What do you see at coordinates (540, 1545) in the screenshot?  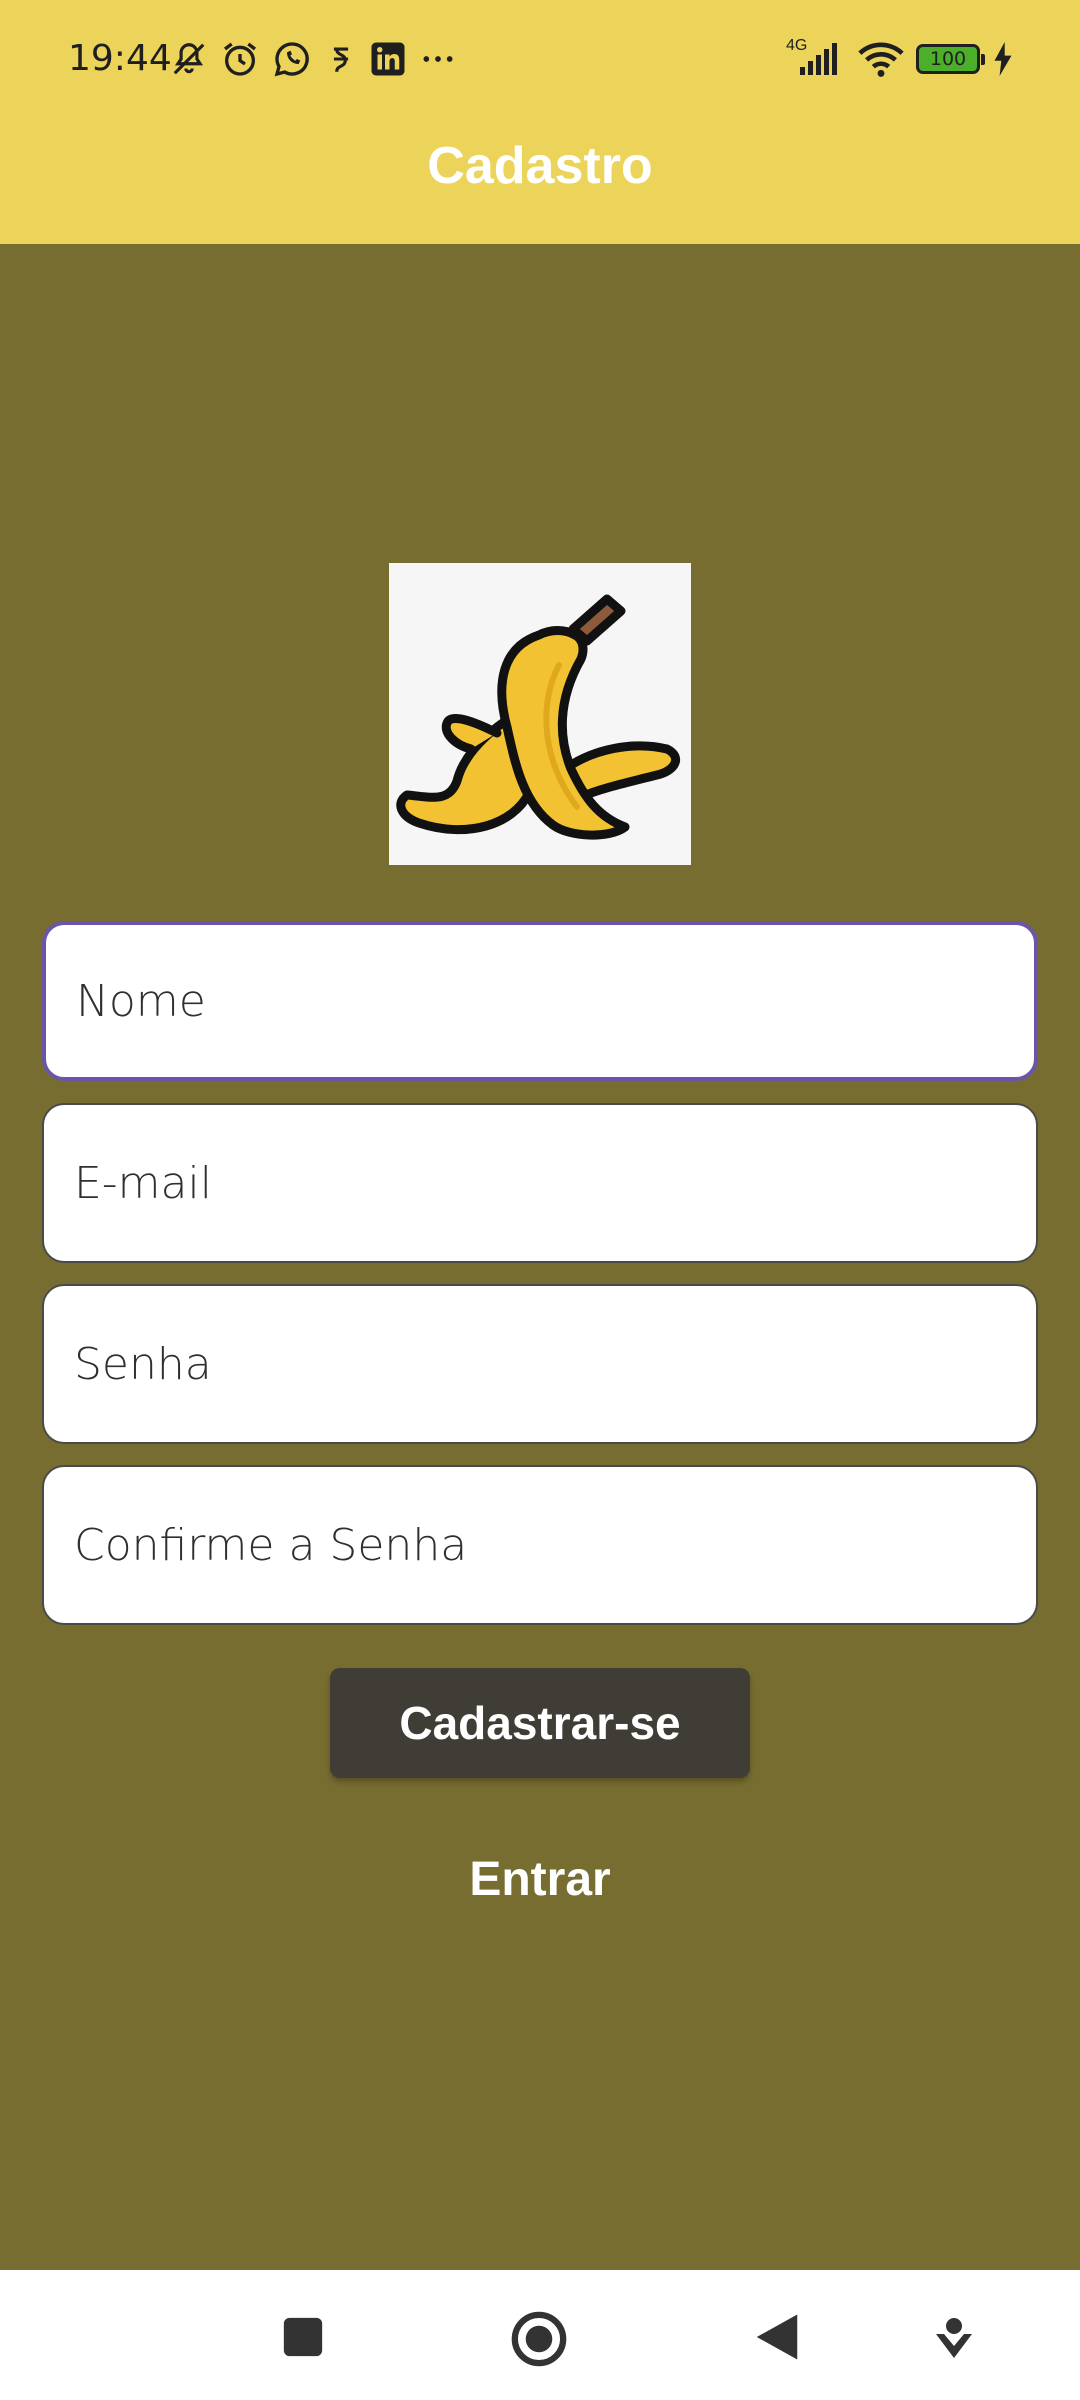 I see `confirm-password-input` at bounding box center [540, 1545].